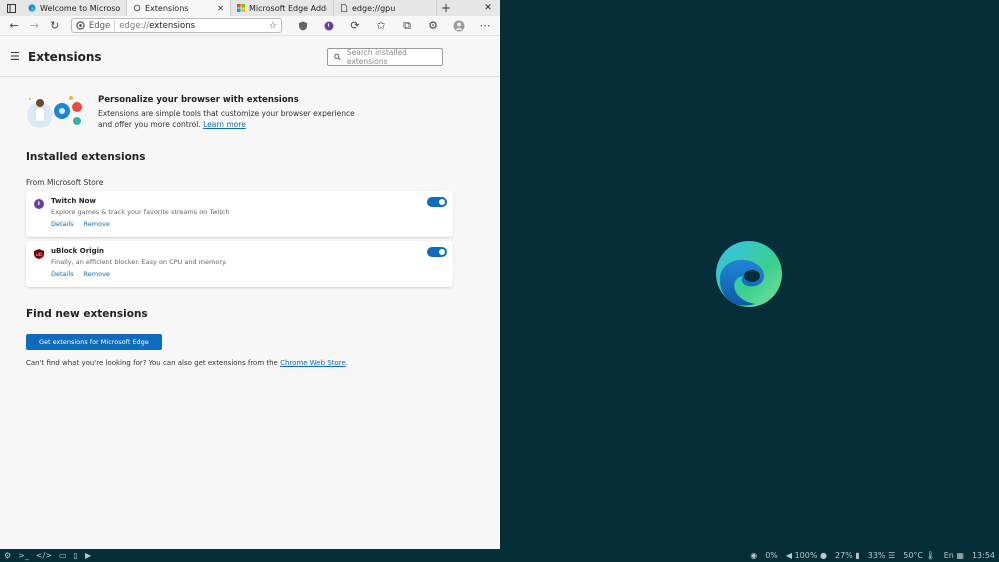 The width and height of the screenshot is (999, 562). I want to click on tab-gpu: edge://gpu, so click(385, 8).